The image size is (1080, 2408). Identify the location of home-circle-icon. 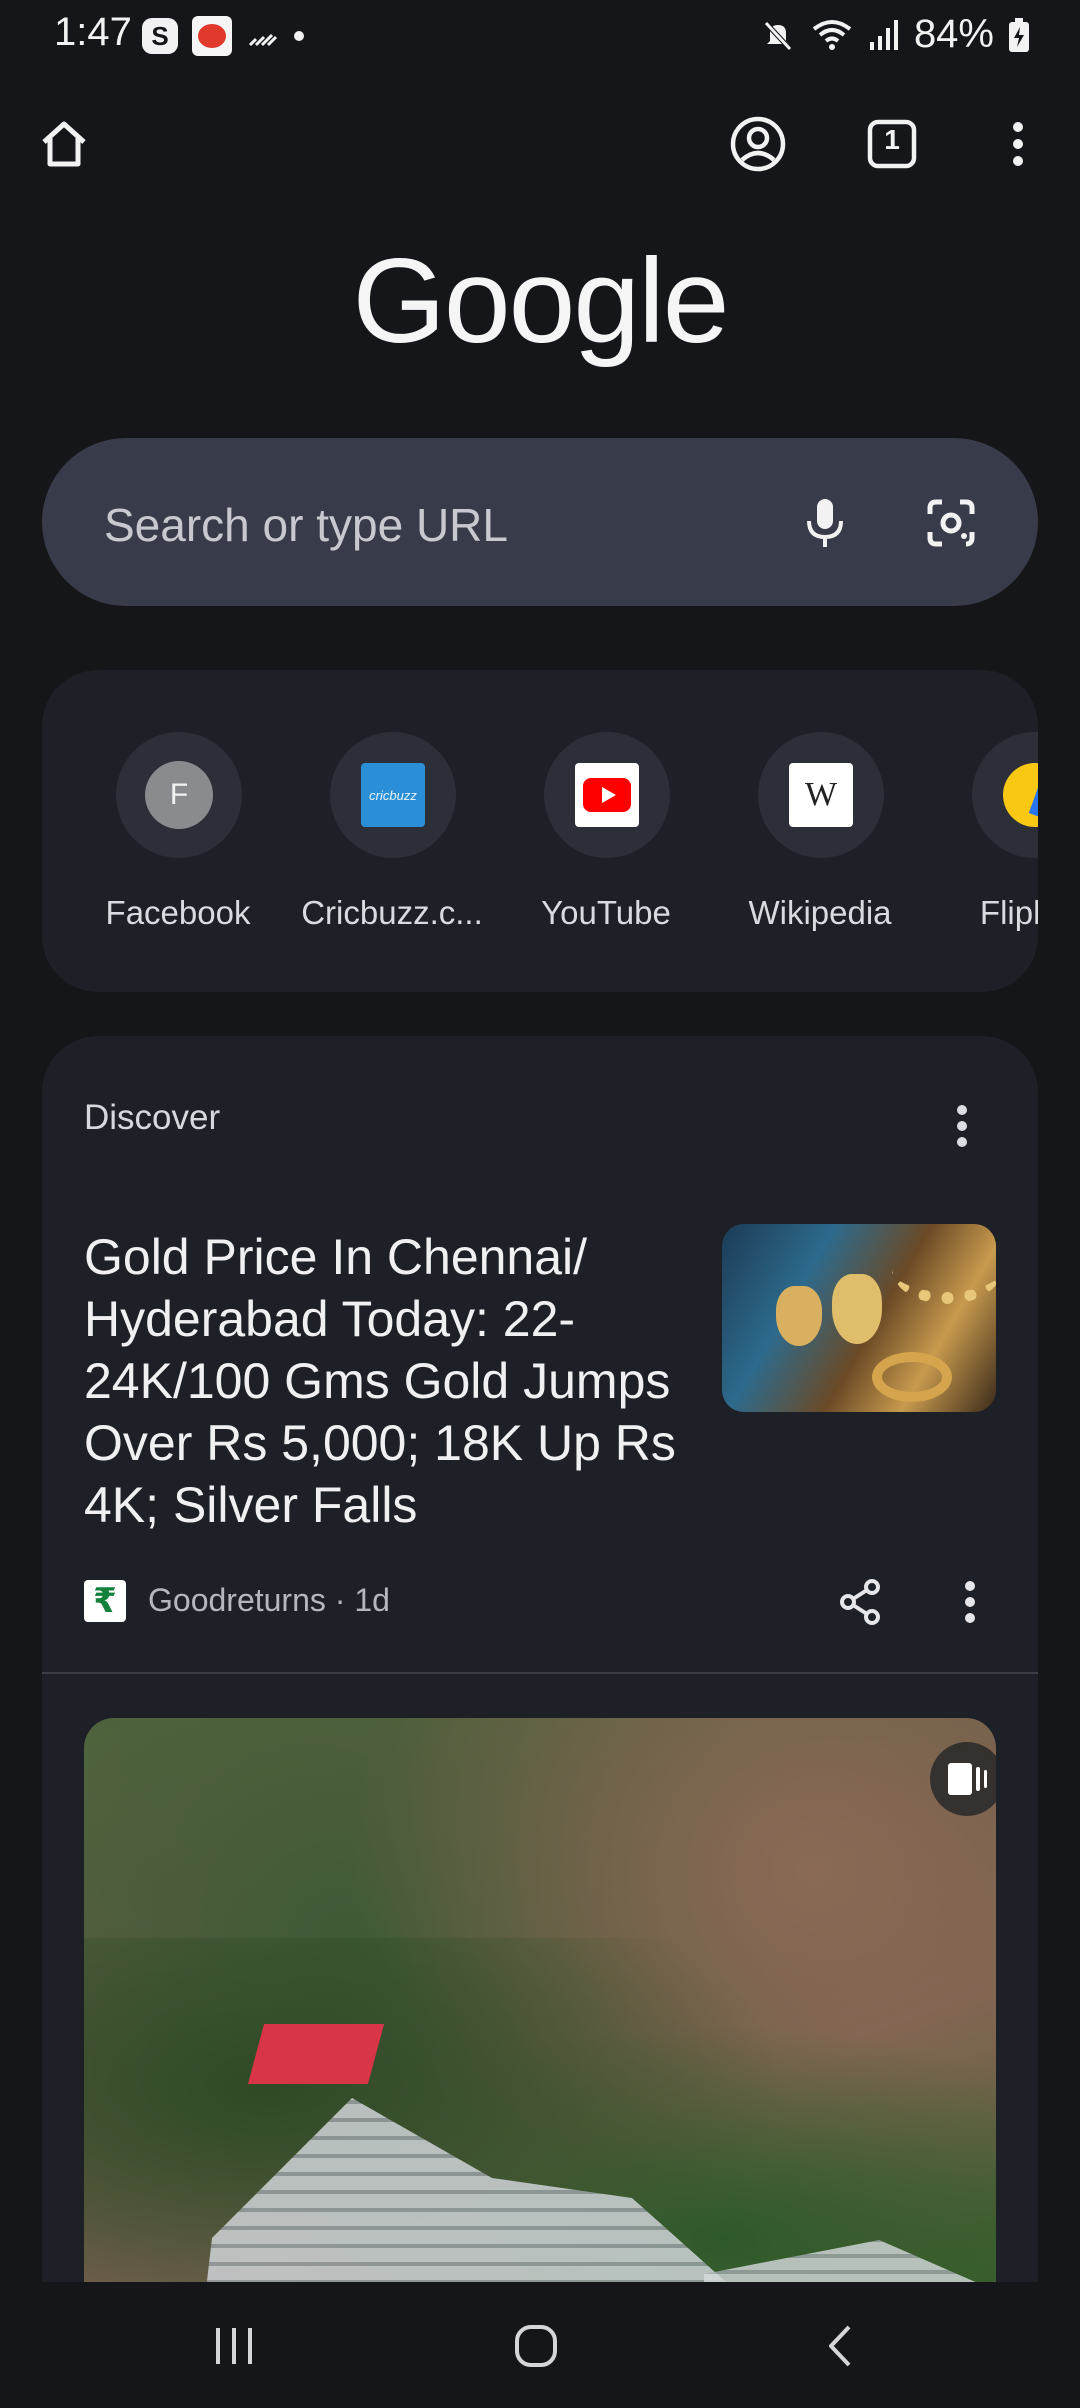
(536, 2346).